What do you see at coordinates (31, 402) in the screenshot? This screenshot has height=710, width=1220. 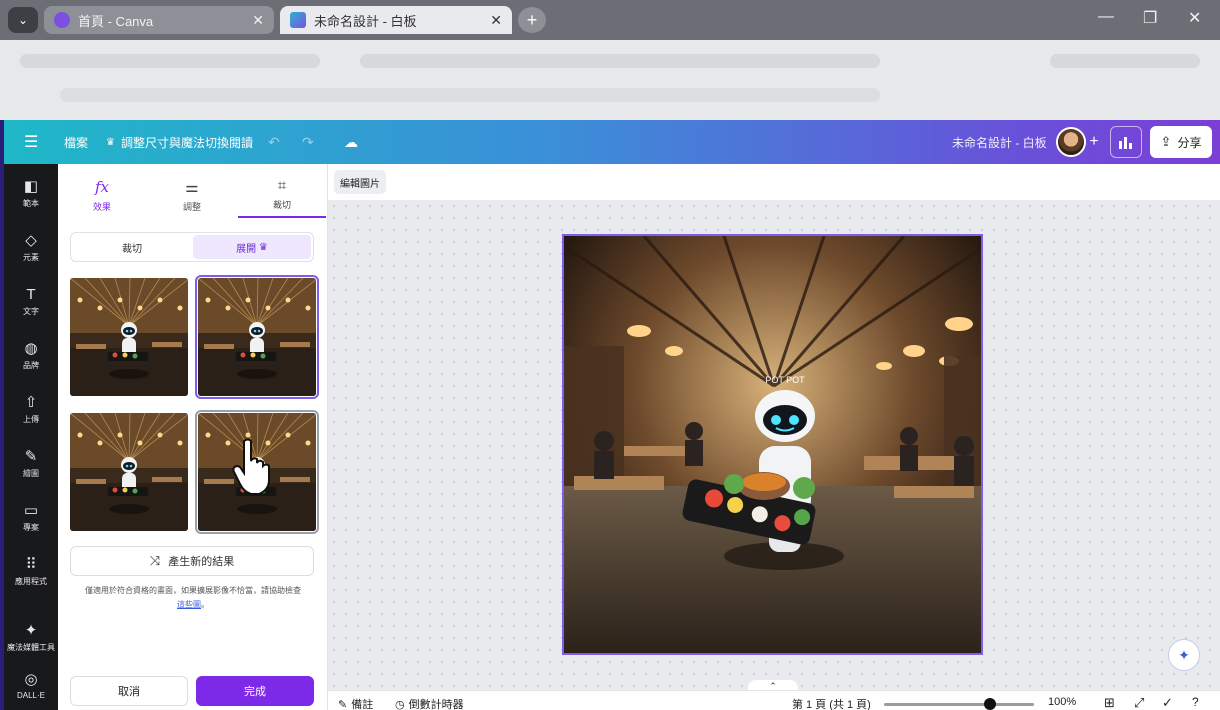 I see `upload-icon: ⇧` at bounding box center [31, 402].